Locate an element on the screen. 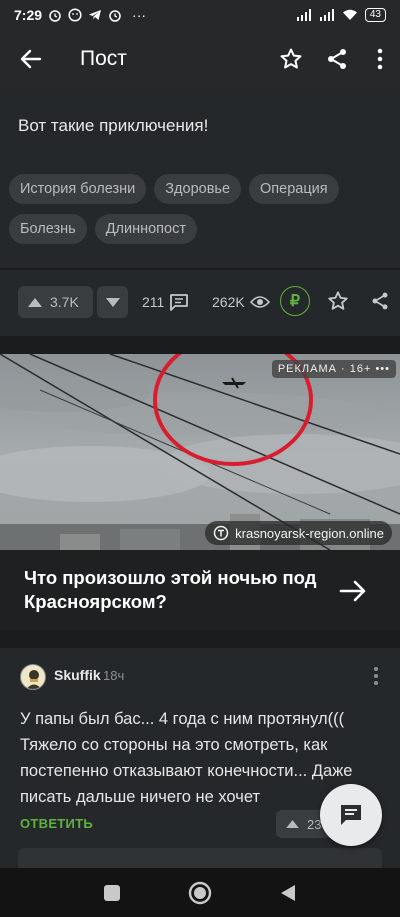  views-count: 262K is located at coordinates (228, 302).